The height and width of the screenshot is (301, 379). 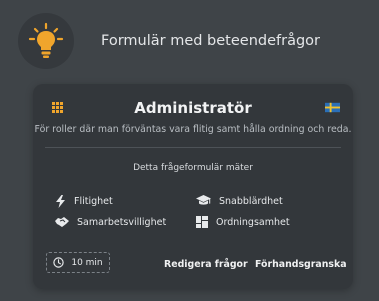 I want to click on swedish-flag-icon, so click(x=332, y=107).